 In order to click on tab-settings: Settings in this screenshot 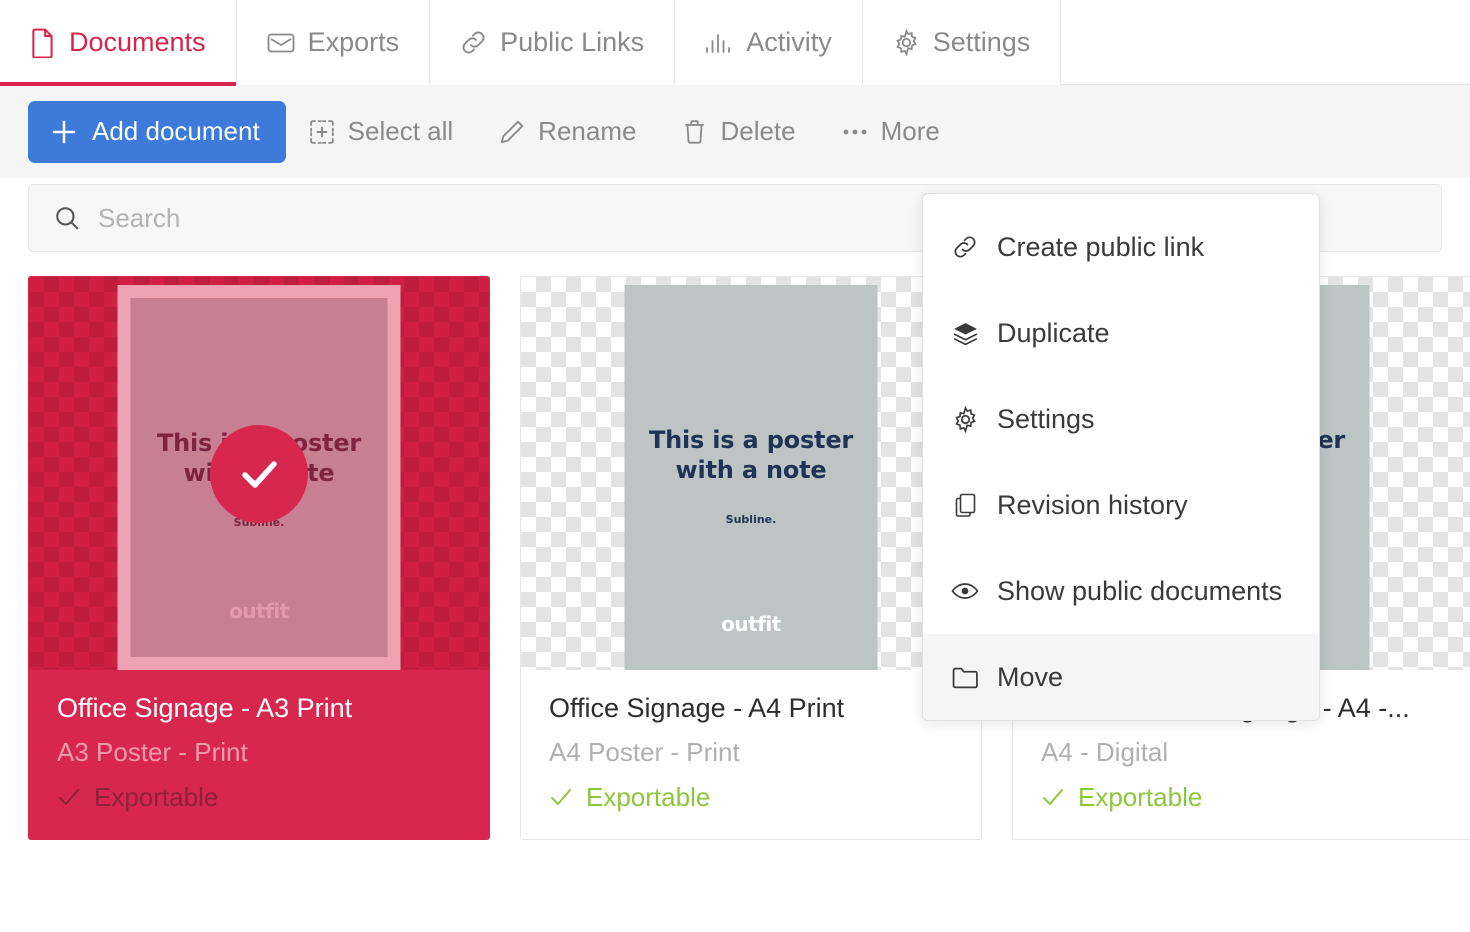, I will do `click(962, 42)`.